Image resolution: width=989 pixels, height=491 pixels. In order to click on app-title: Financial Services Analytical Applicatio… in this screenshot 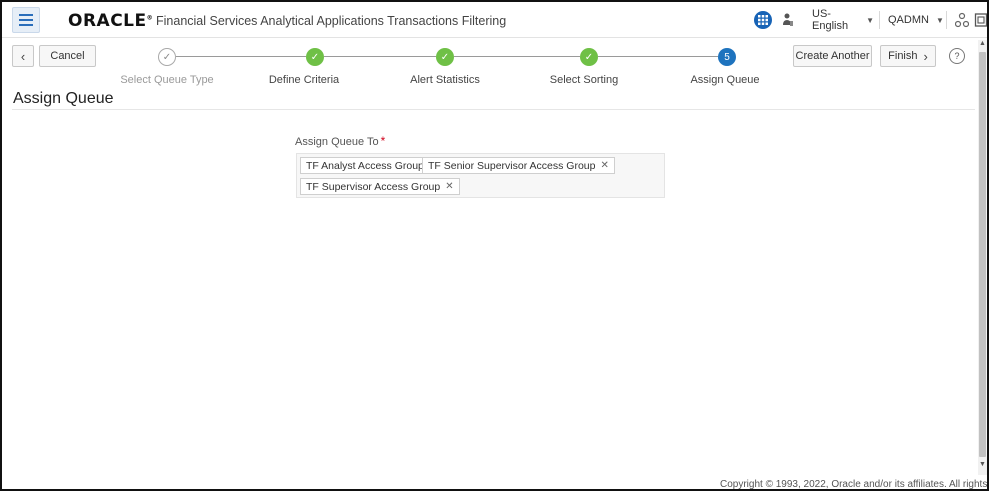, I will do `click(331, 21)`.